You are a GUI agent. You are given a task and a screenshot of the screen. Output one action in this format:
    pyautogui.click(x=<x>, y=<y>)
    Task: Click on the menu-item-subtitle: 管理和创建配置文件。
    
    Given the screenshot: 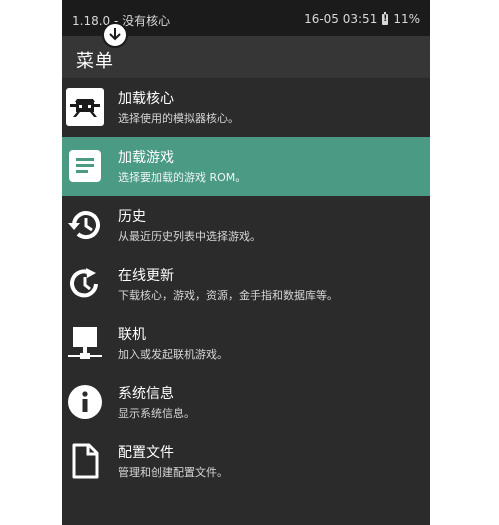 What is the action you would take?
    pyautogui.click(x=173, y=472)
    